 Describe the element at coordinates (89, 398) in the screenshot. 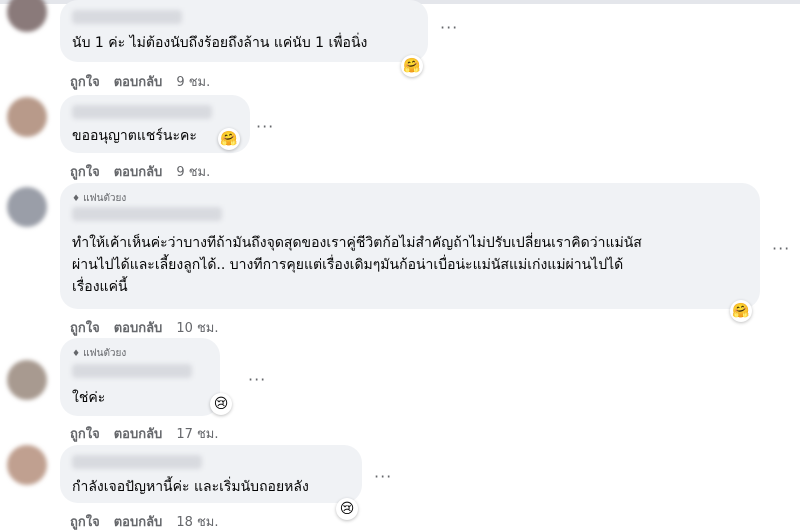

I see `comment-text: ใช่ค่ะ` at that location.